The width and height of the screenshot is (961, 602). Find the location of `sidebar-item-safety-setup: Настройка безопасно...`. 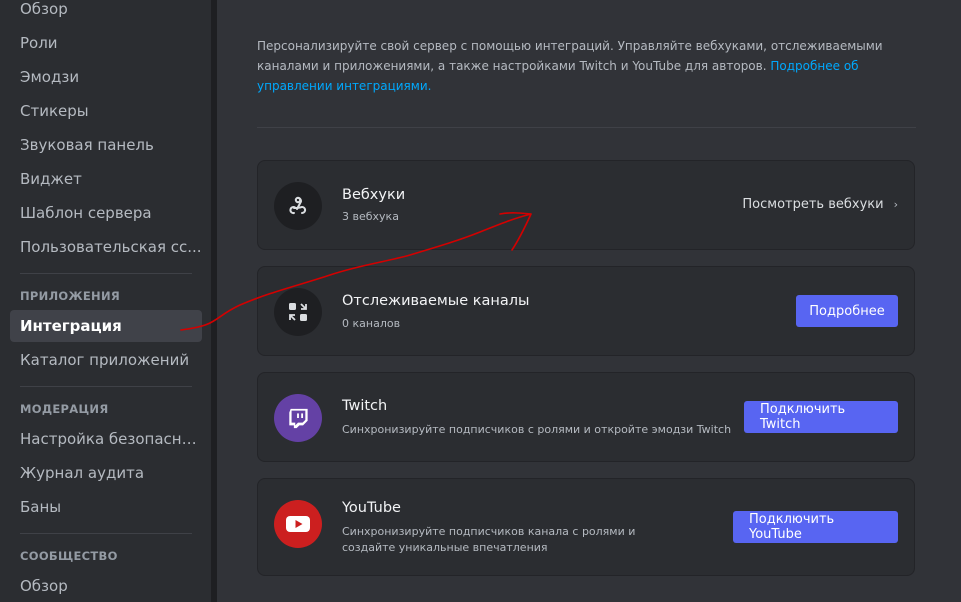

sidebar-item-safety-setup: Настройка безопасно... is located at coordinates (106, 439).